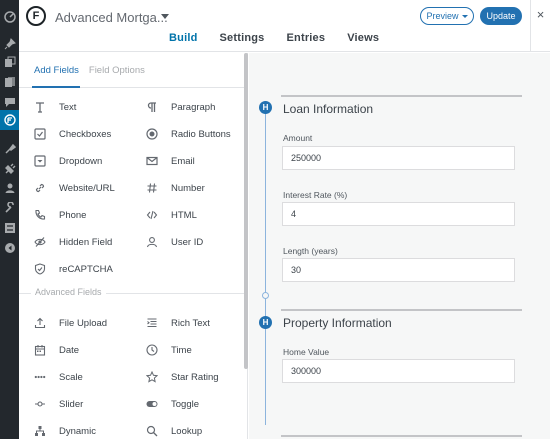  I want to click on link-icon, so click(40, 188).